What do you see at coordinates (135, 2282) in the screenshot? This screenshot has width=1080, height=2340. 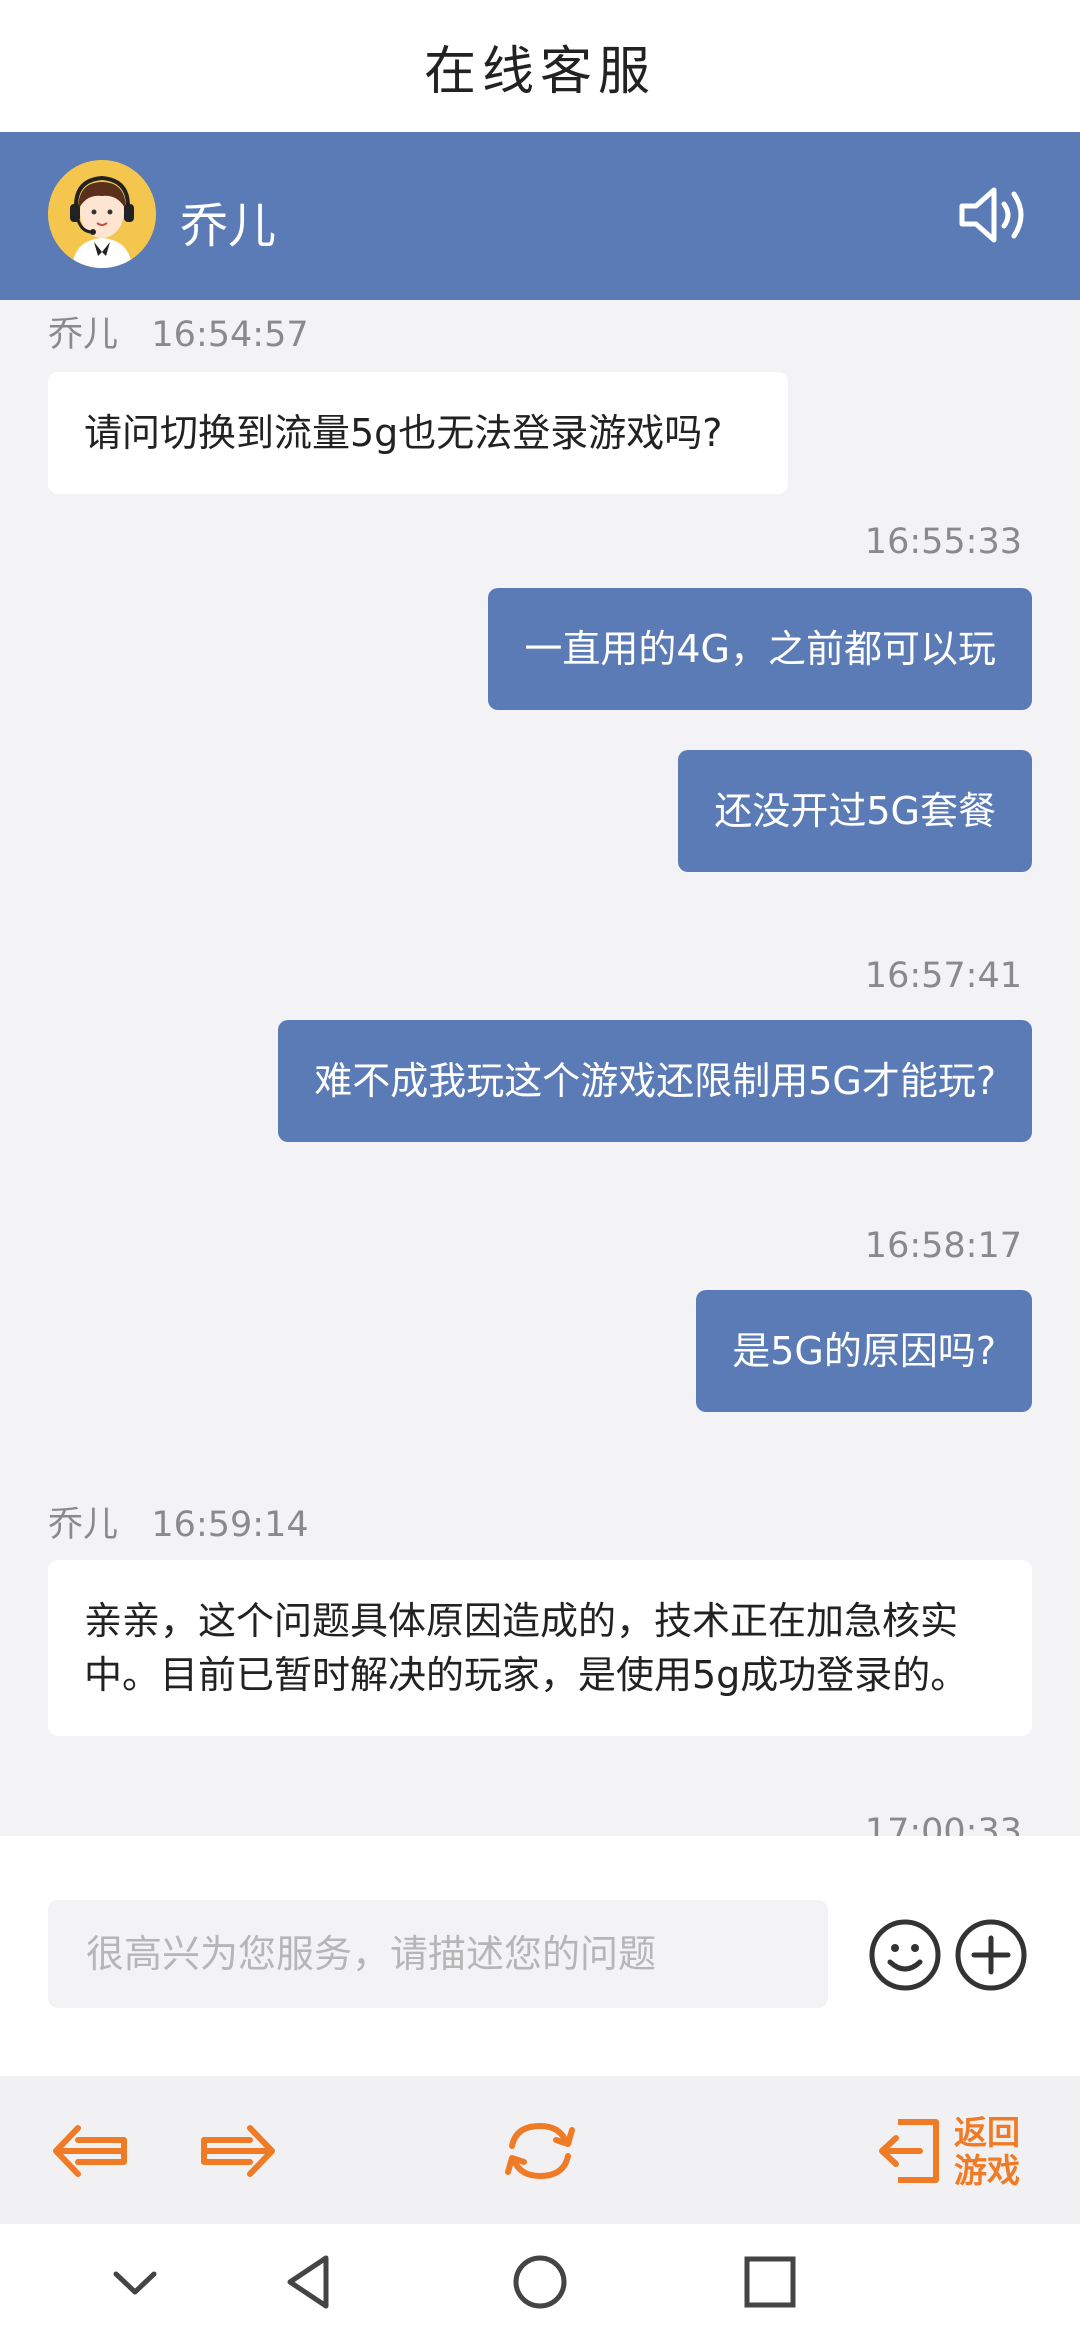 I see `chevron-down-icon` at bounding box center [135, 2282].